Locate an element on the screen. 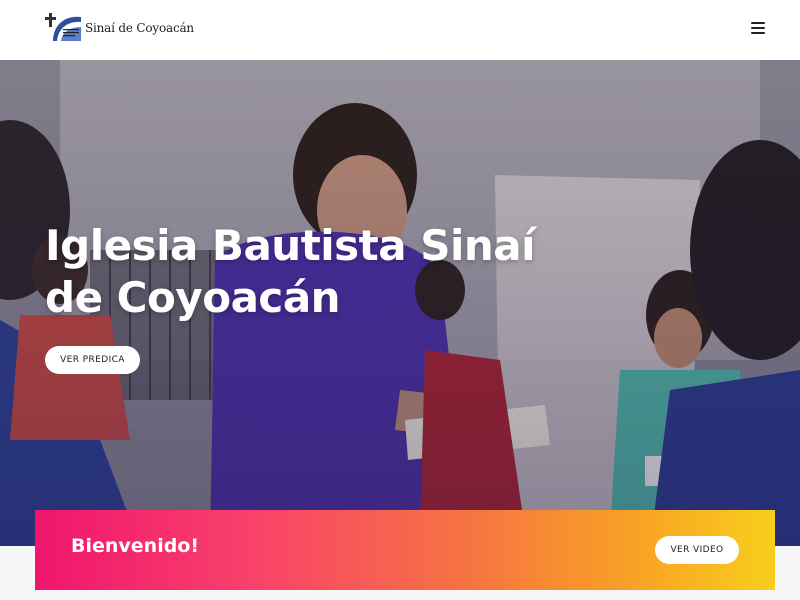 This screenshot has height=600, width=800. site-logo: Sinaí de Coyoacán is located at coordinates (118, 28).